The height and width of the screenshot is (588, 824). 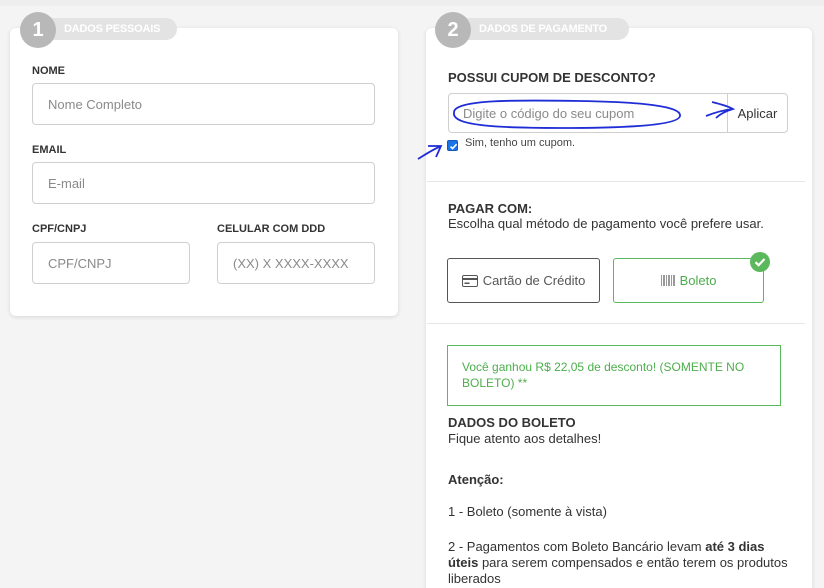 I want to click on step2-title: DADOS DE PAGAMENTO, so click(x=543, y=29).